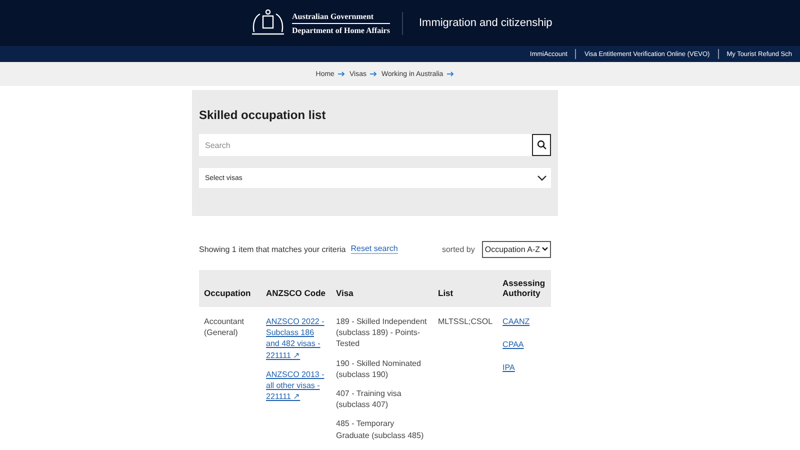 The height and width of the screenshot is (450, 800). What do you see at coordinates (365, 145) in the screenshot?
I see `search-field: Search` at bounding box center [365, 145].